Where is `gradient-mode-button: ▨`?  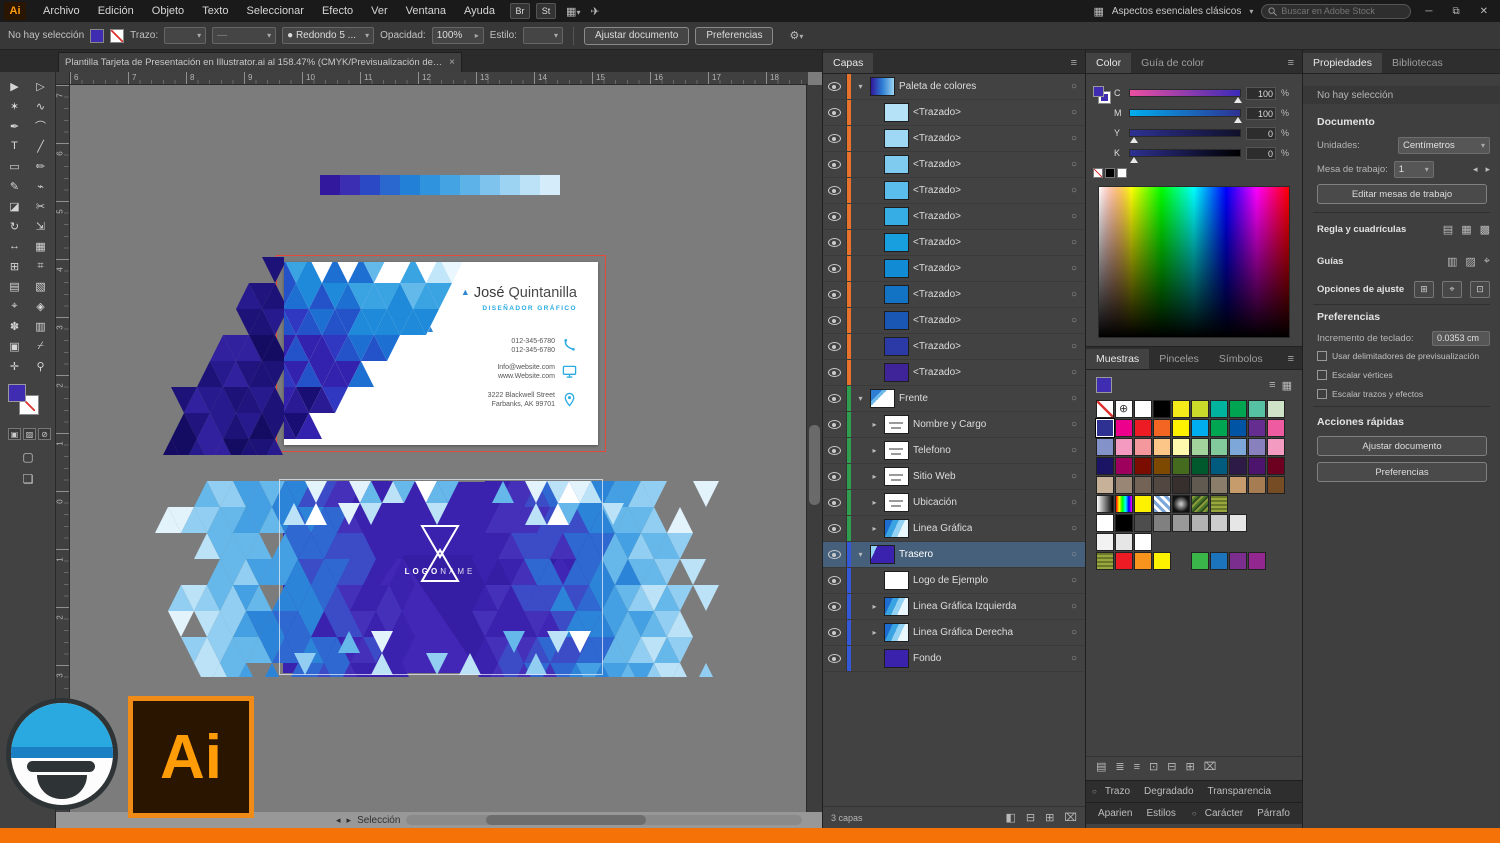 gradient-mode-button: ▨ is located at coordinates (29, 434).